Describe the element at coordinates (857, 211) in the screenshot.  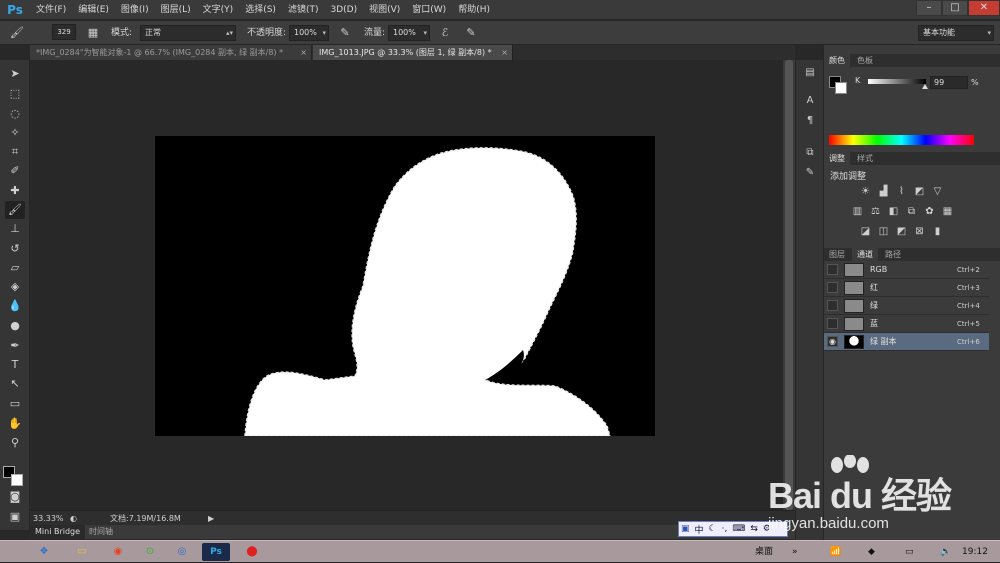
I see `hue-saturation-icon: ▥` at that location.